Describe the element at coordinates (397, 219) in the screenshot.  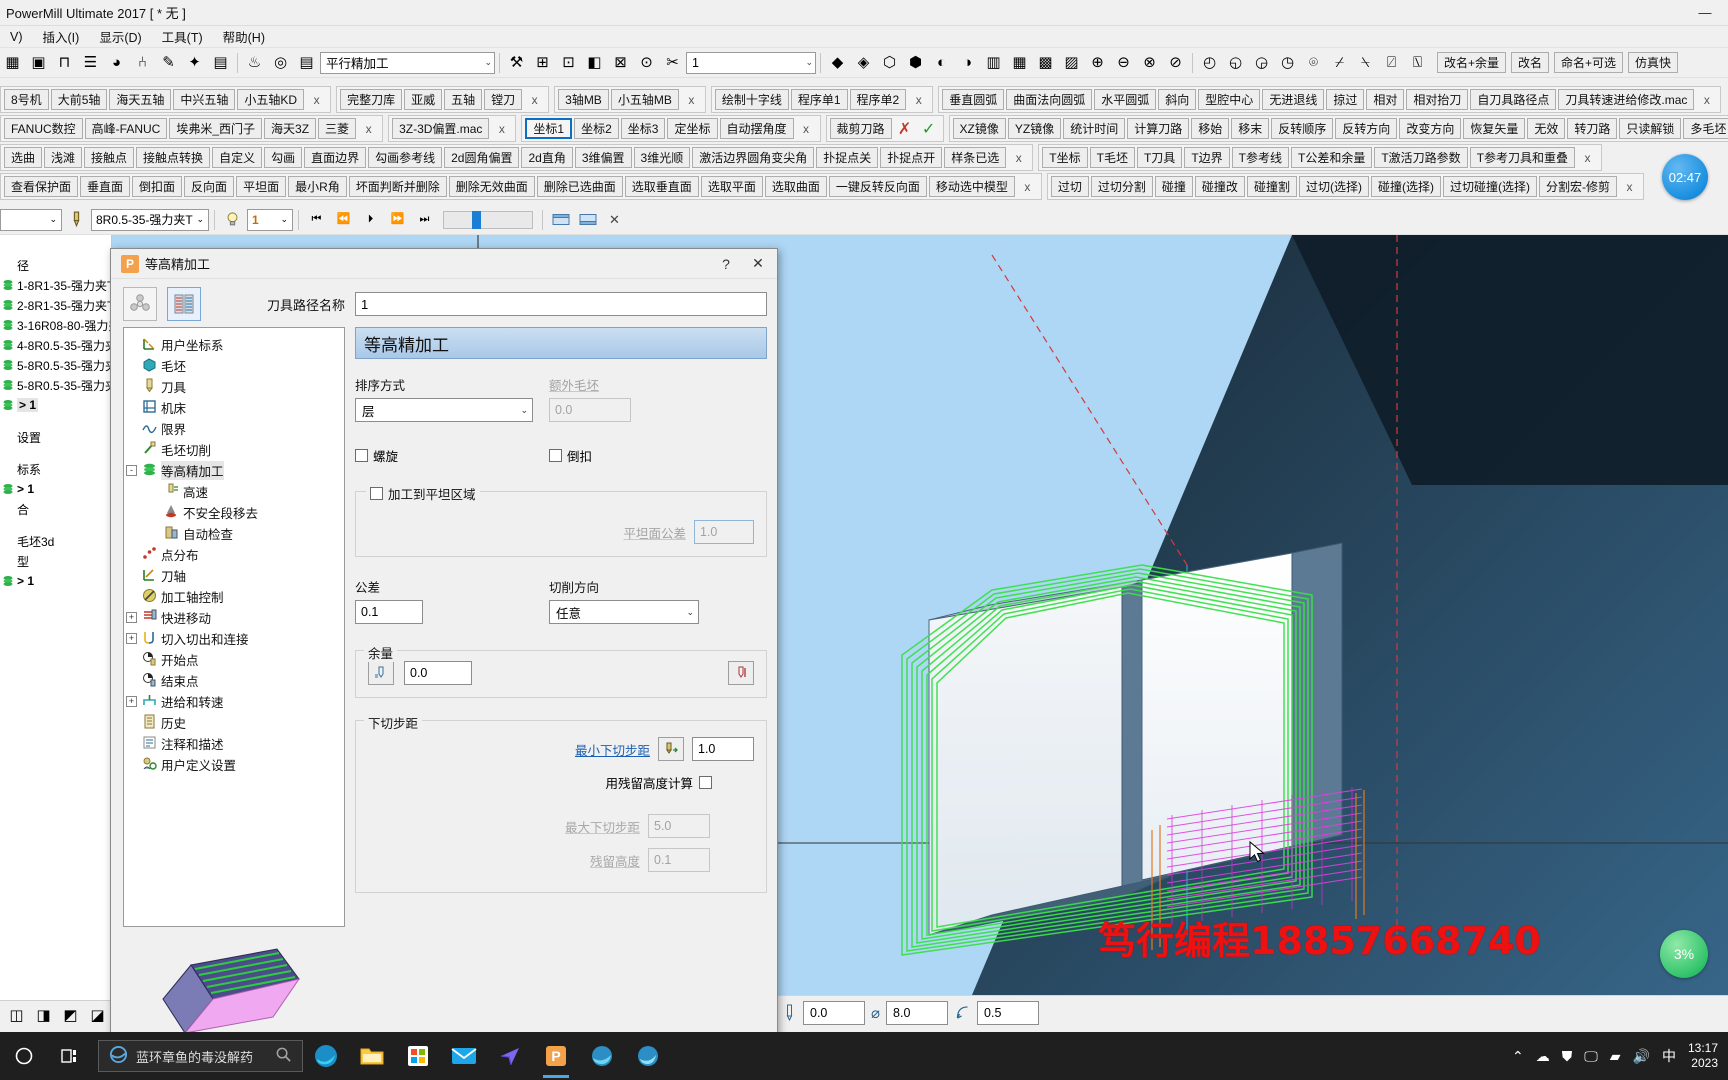
I see `sim-next-button: ⏩` at that location.